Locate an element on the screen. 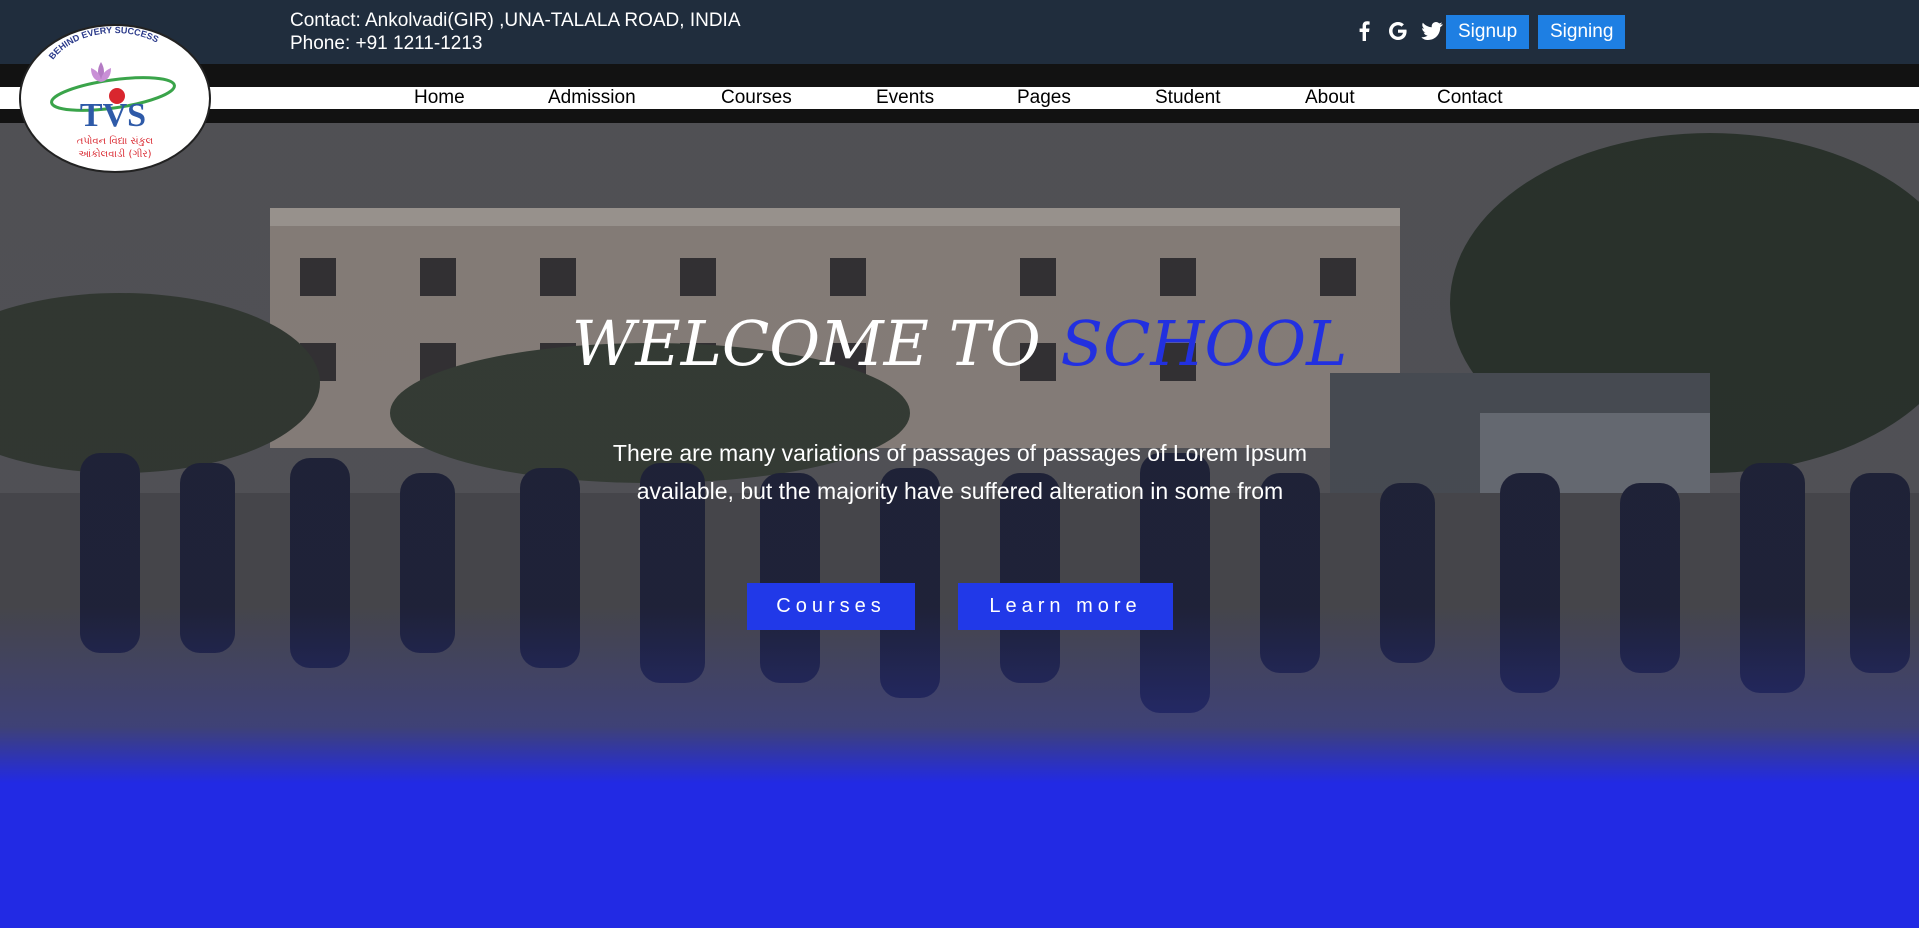  courses-button: Courses is located at coordinates (831, 606).